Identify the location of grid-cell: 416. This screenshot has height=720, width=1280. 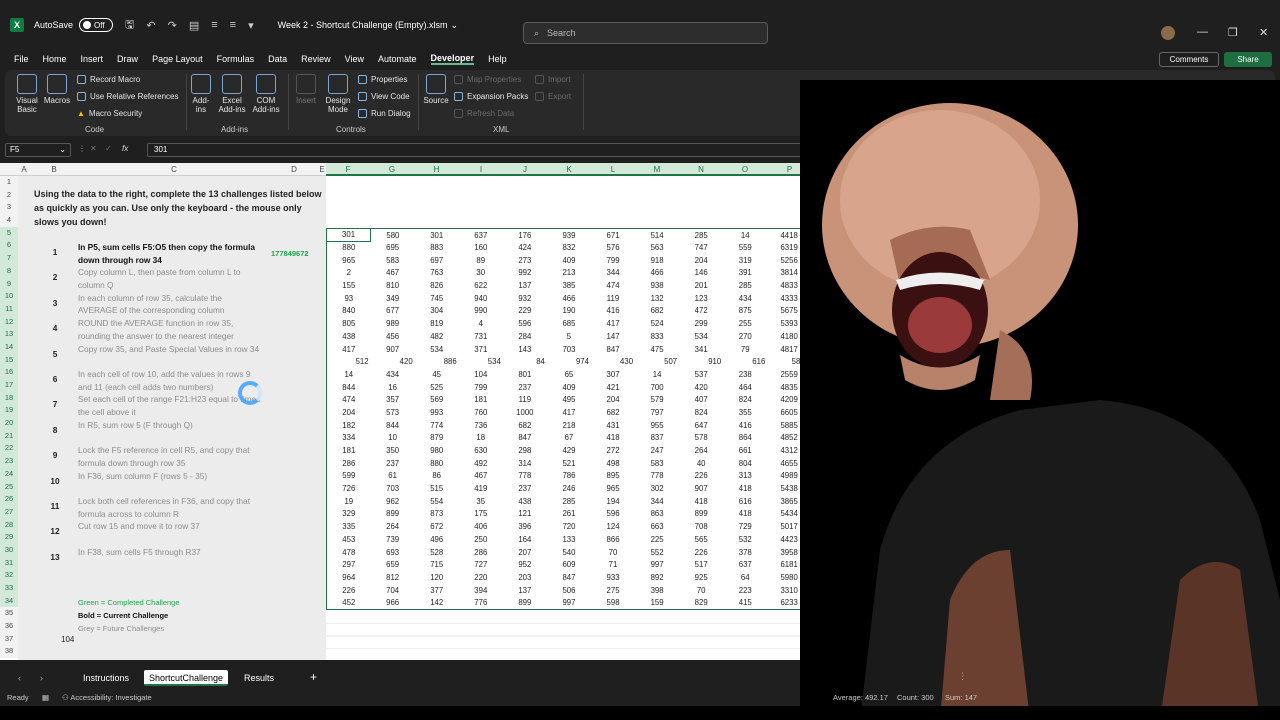
(745, 425).